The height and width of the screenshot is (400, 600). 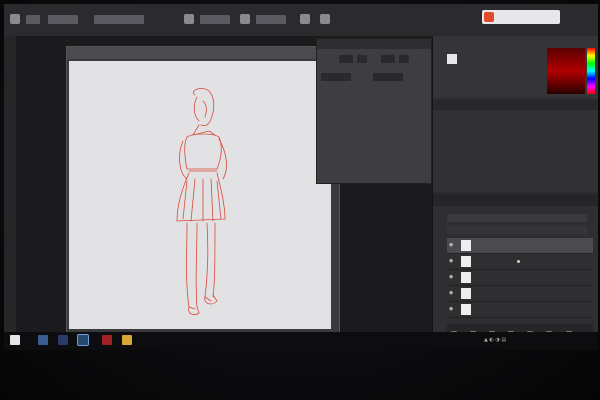 I want to click on options-bar, so click(x=301, y=20).